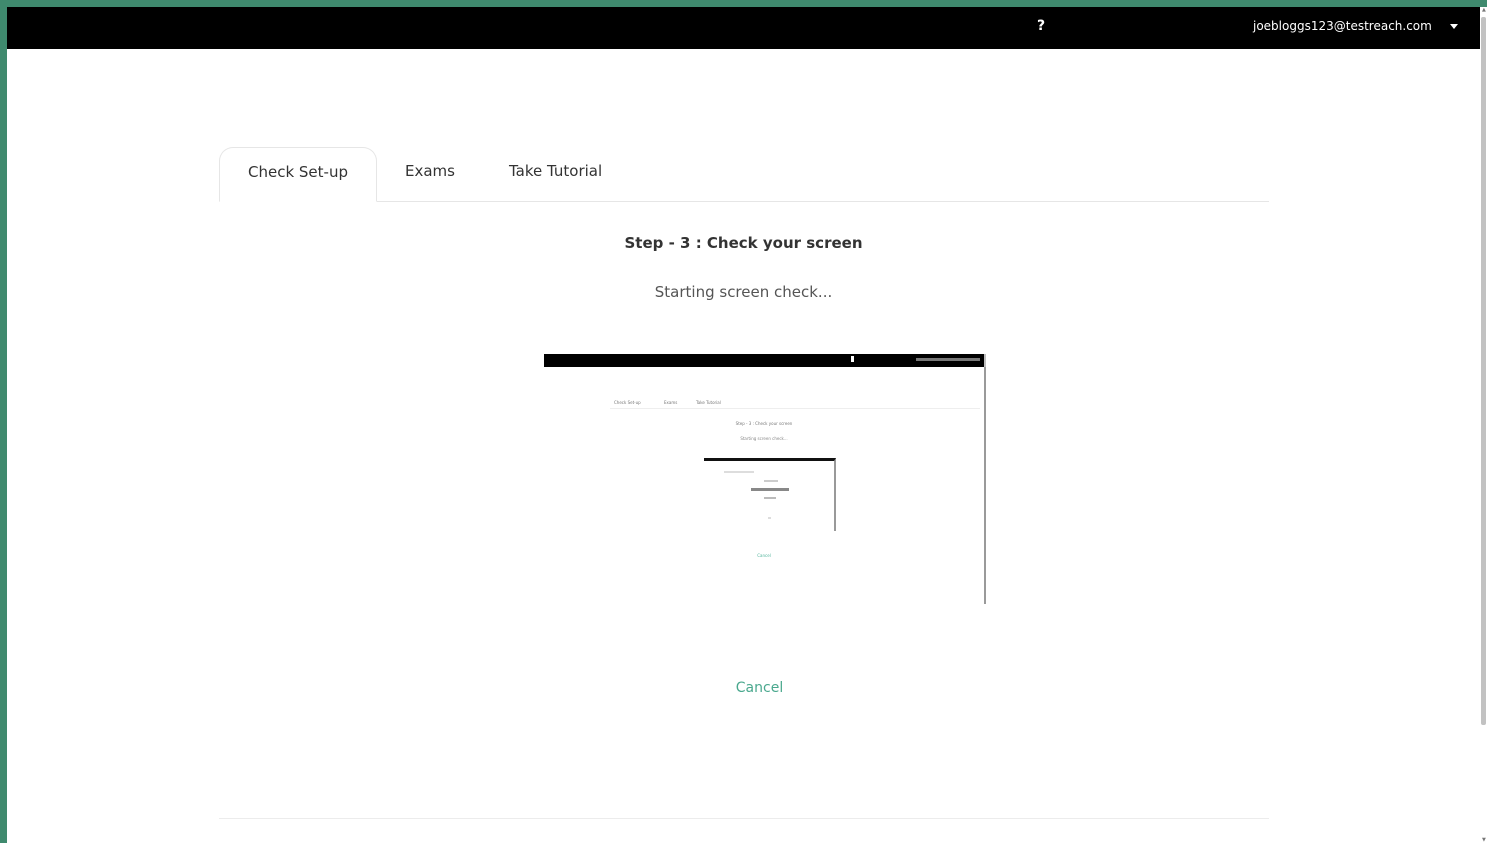  What do you see at coordinates (764, 423) in the screenshot?
I see `preview-step-title: Step - 3 : Check your screen` at bounding box center [764, 423].